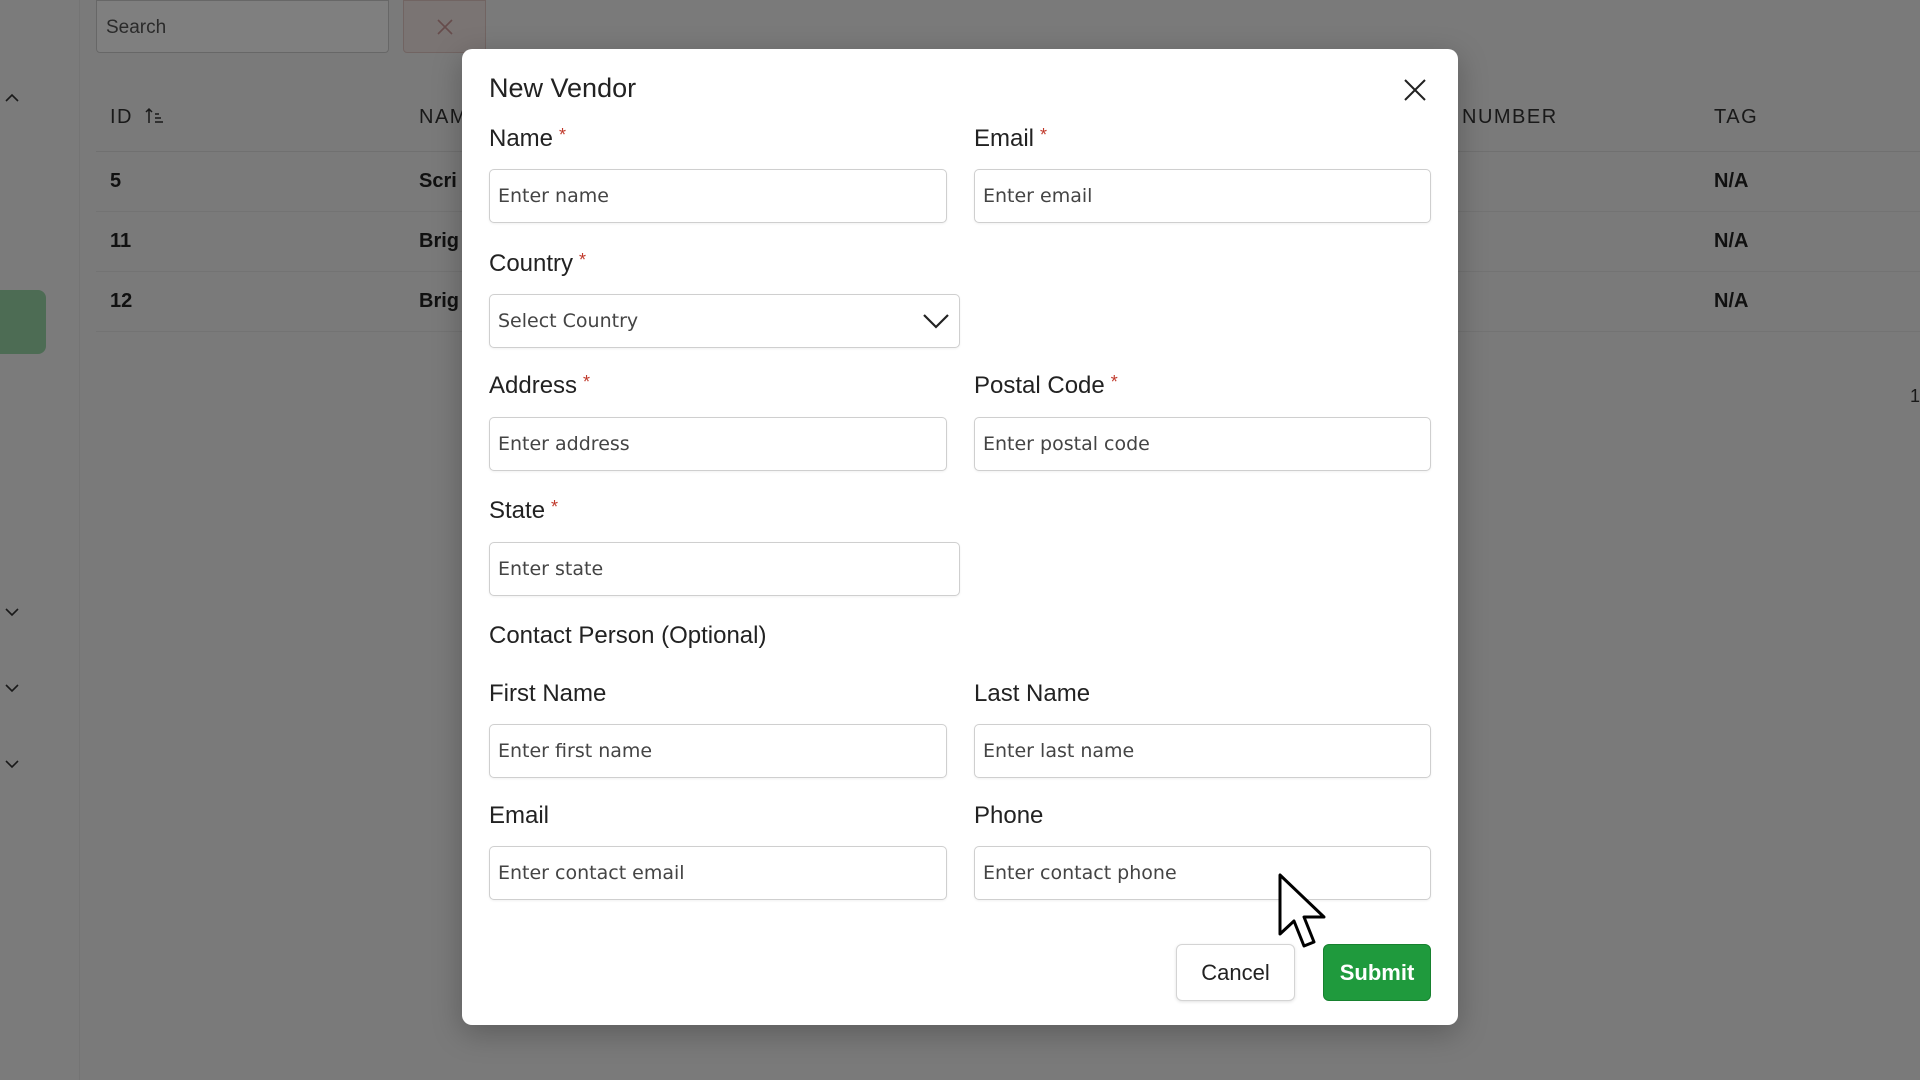 The width and height of the screenshot is (1920, 1080). What do you see at coordinates (1302, 910) in the screenshot?
I see `mouse-cursor-icon` at bounding box center [1302, 910].